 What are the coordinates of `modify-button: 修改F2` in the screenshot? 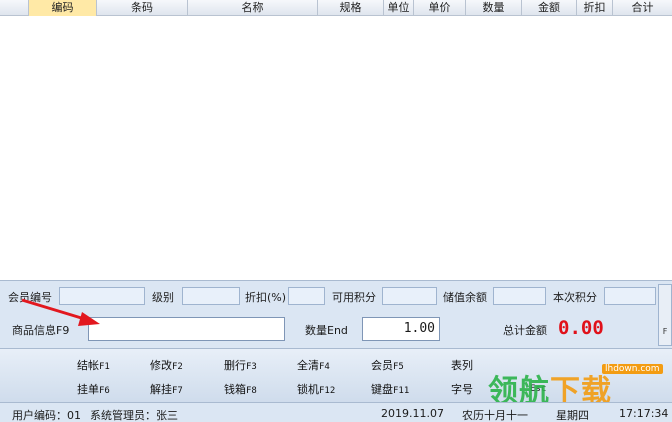 It's located at (166, 365).